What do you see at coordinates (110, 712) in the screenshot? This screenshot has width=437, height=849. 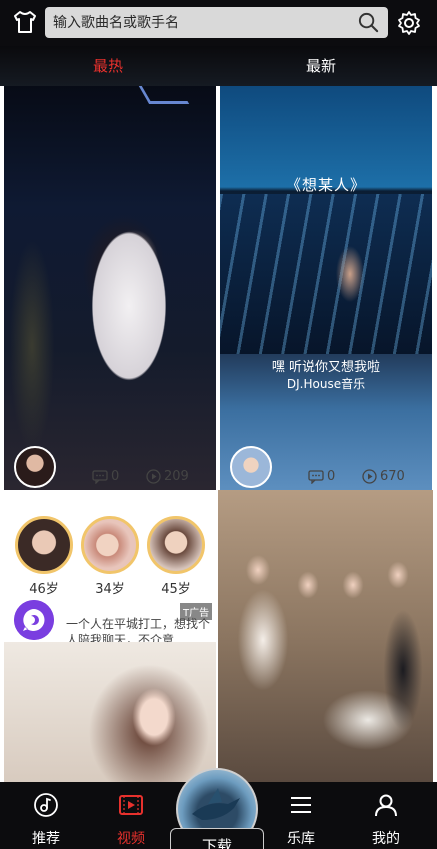 I see `video-card` at bounding box center [110, 712].